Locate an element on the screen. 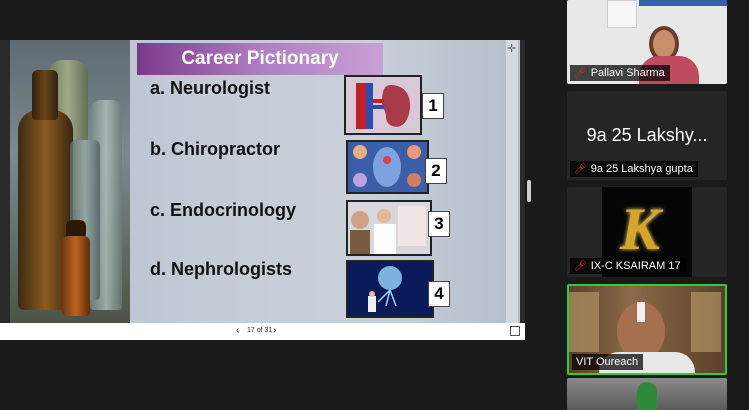  slide-navigation-bar: ‹ 17 of 31 › is located at coordinates (262, 331).